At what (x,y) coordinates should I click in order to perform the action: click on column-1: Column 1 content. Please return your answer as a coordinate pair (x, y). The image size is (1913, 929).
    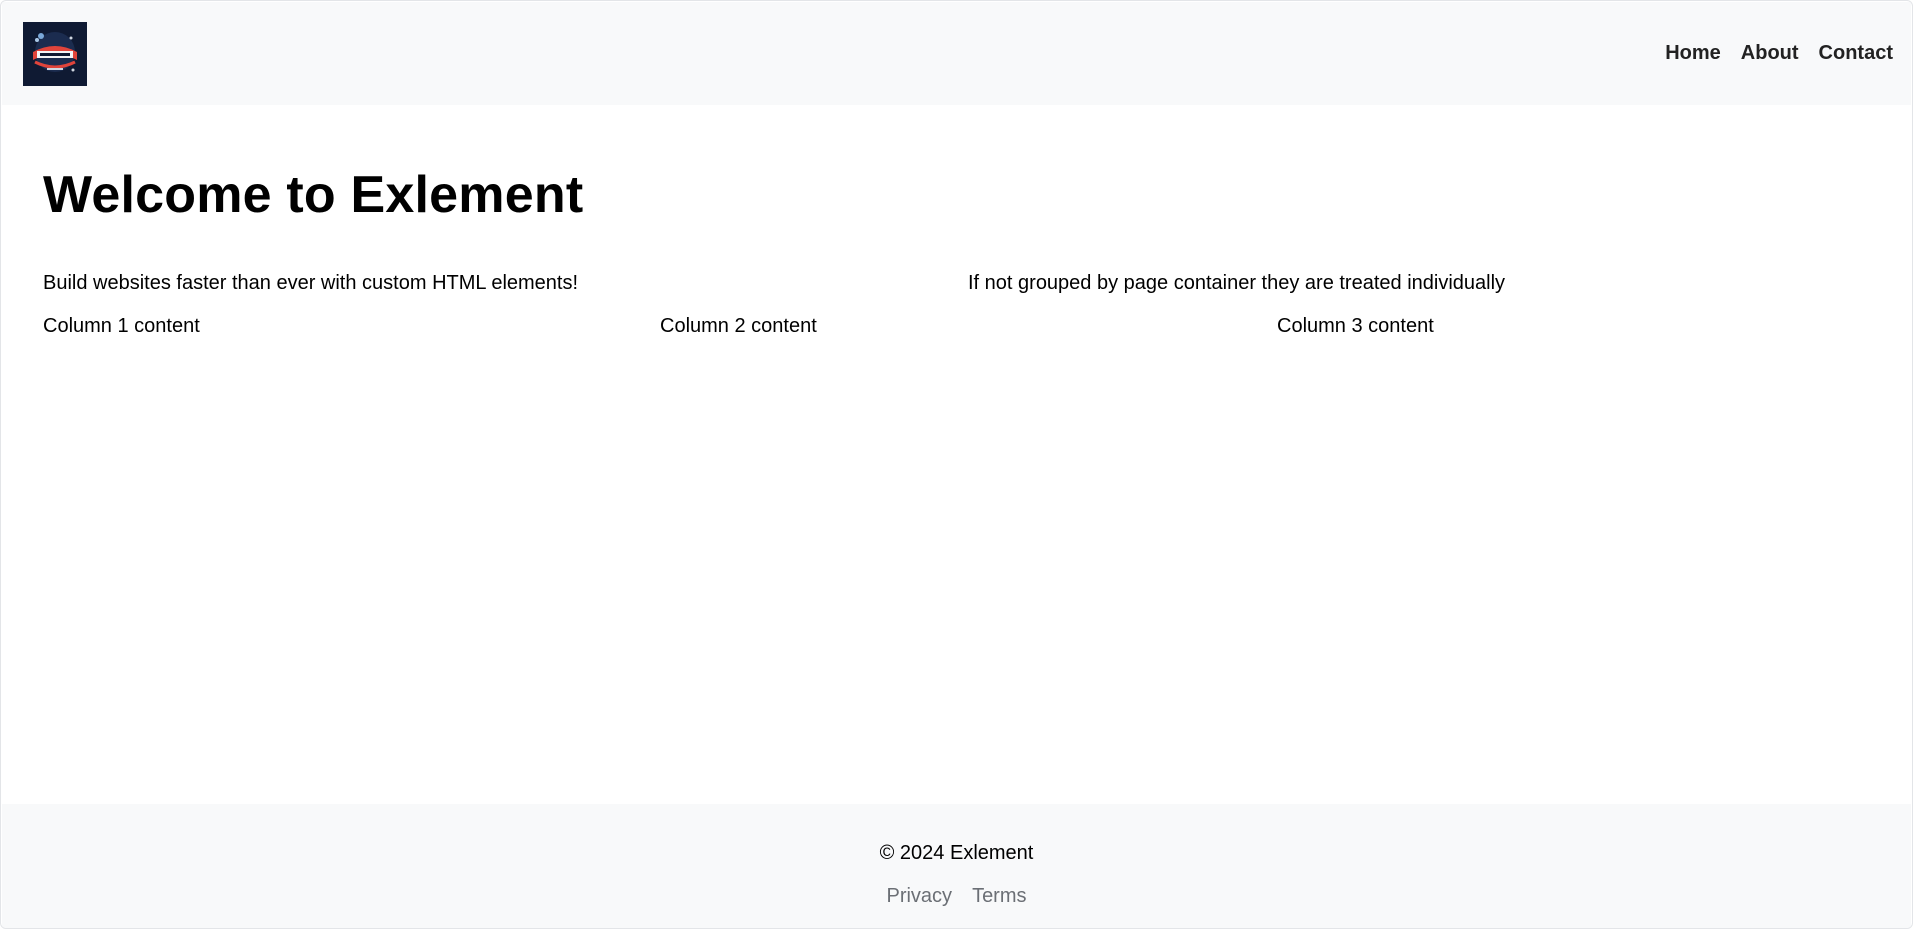
    Looking at the image, I should click on (121, 326).